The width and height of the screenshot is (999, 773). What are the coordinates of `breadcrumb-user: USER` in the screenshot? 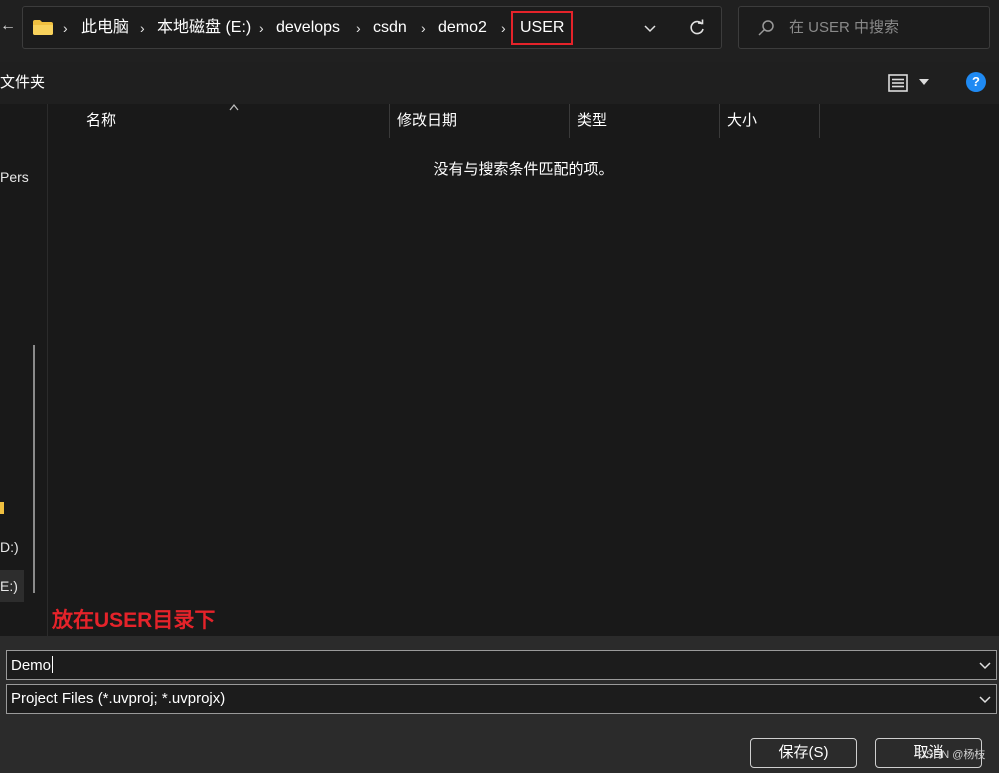 It's located at (542, 28).